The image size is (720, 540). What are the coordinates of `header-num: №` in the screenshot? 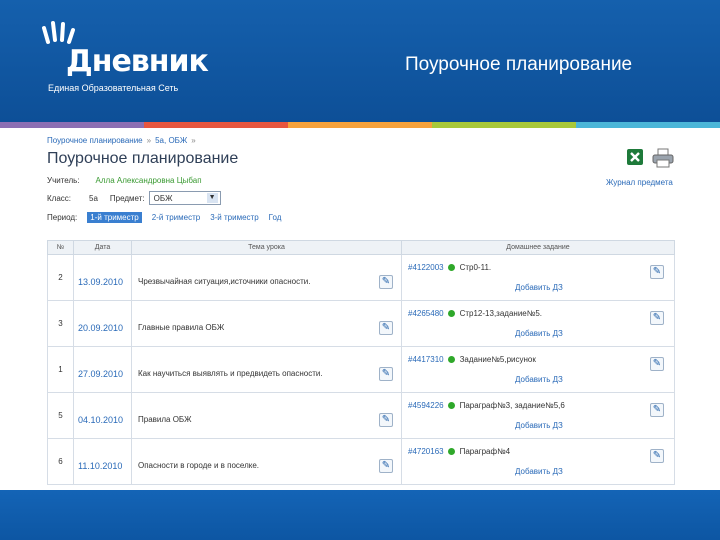 It's located at (60, 247).